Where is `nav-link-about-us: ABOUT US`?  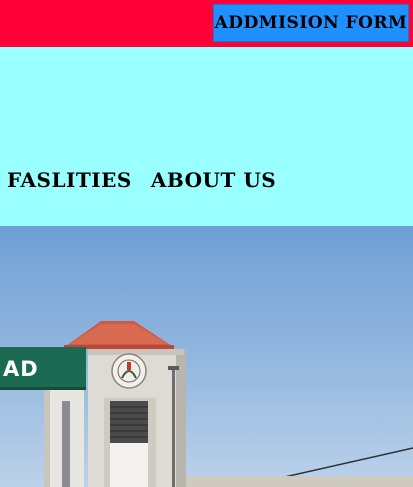
nav-link-about-us: ABOUT US is located at coordinates (213, 180).